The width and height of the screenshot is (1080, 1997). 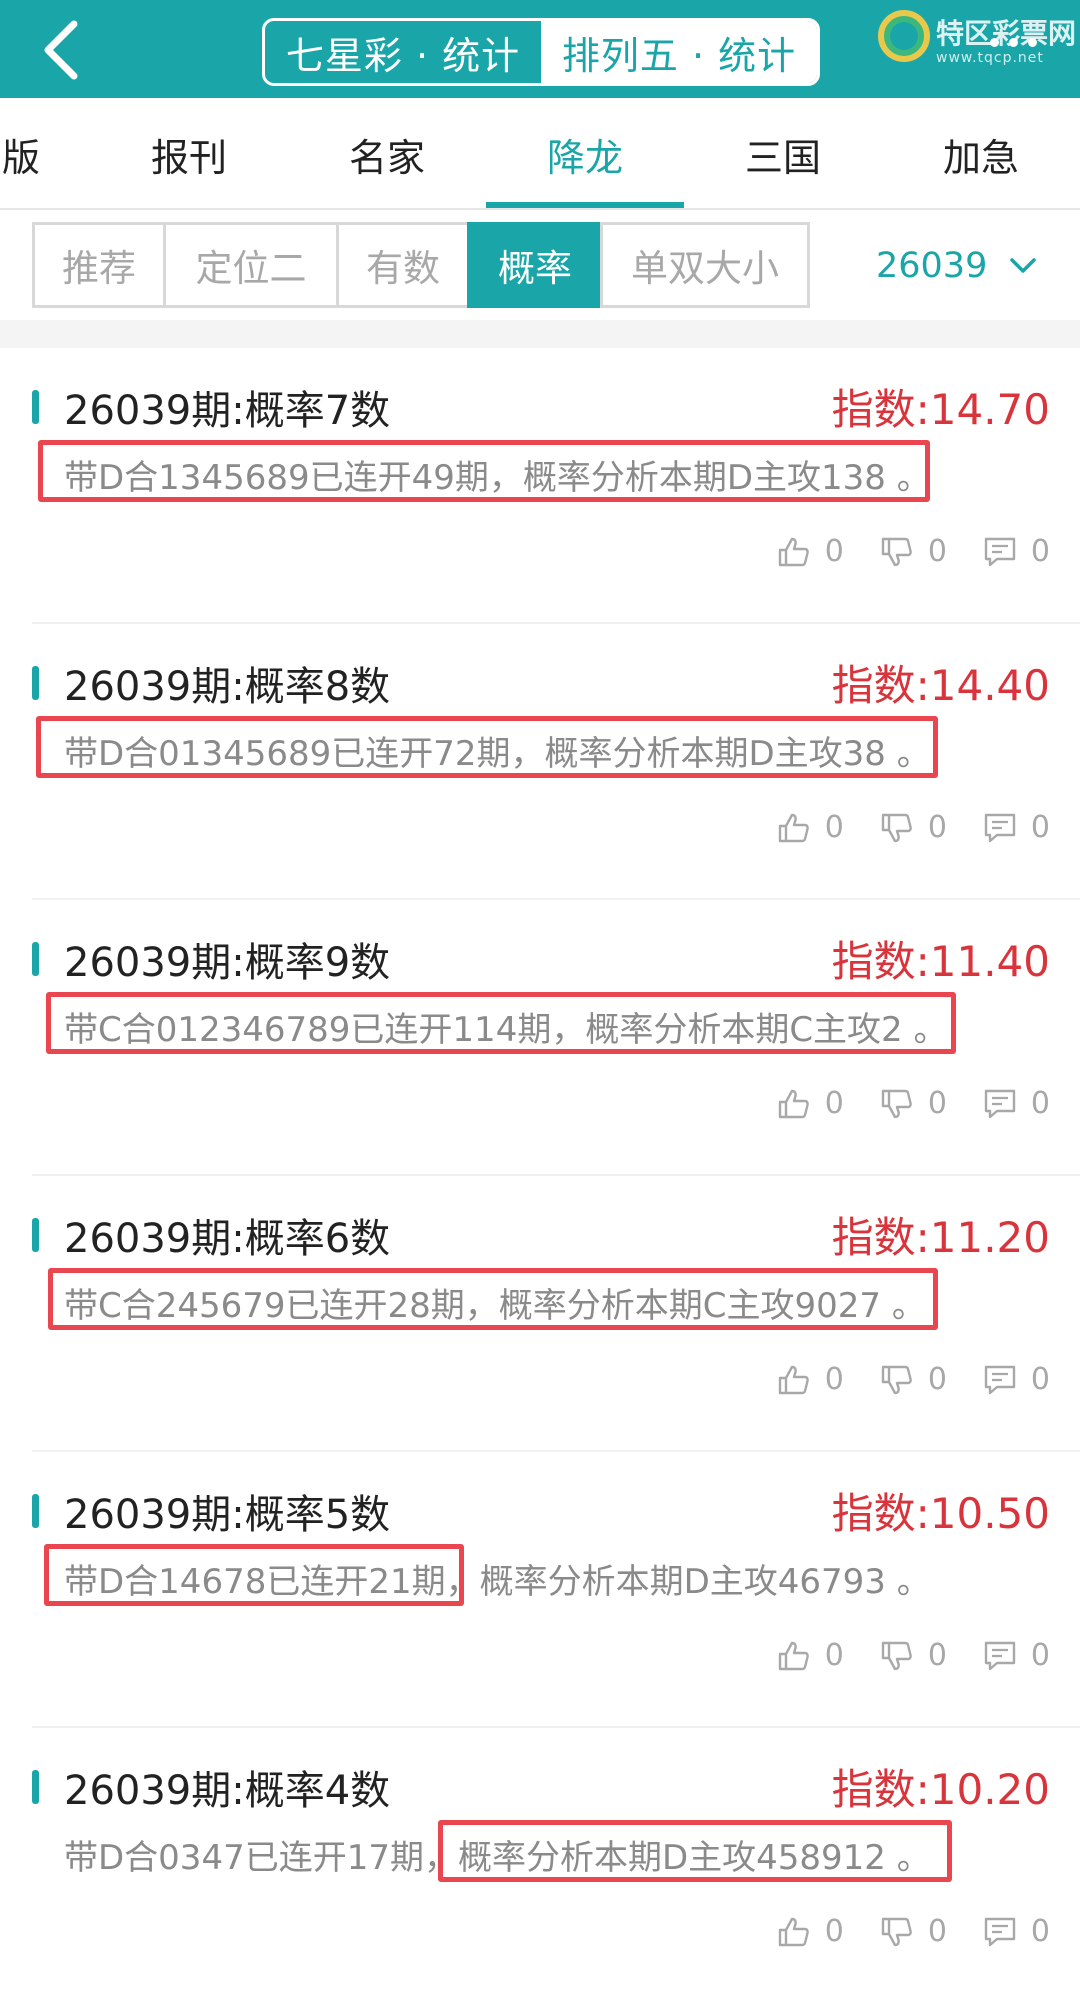 I want to click on post-title: 26039期:概率9数, so click(x=227, y=963).